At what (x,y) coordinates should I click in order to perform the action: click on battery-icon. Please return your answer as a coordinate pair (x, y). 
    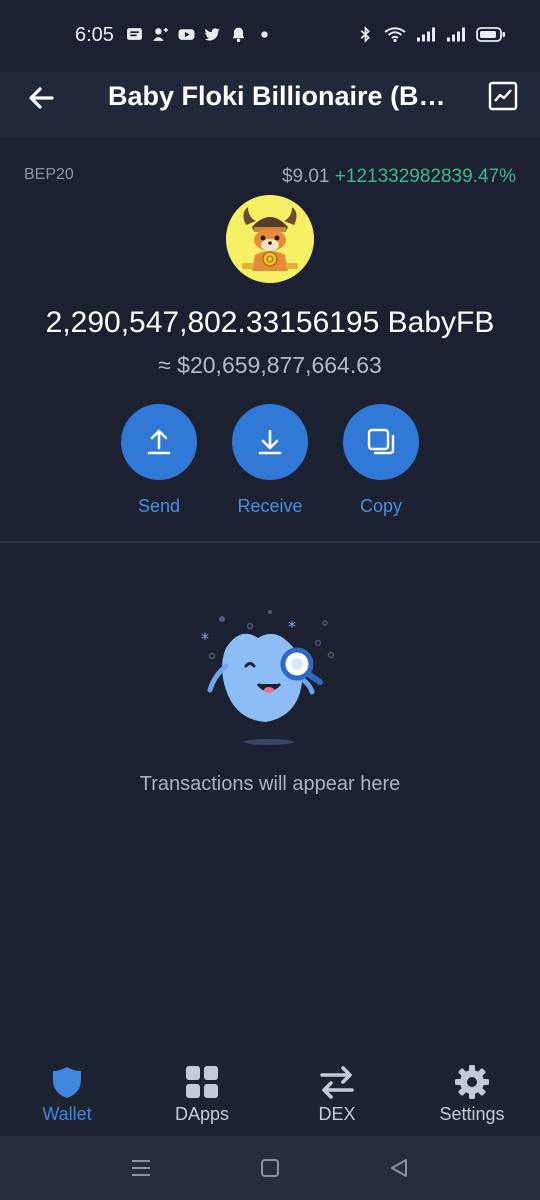
    Looking at the image, I should click on (490, 34).